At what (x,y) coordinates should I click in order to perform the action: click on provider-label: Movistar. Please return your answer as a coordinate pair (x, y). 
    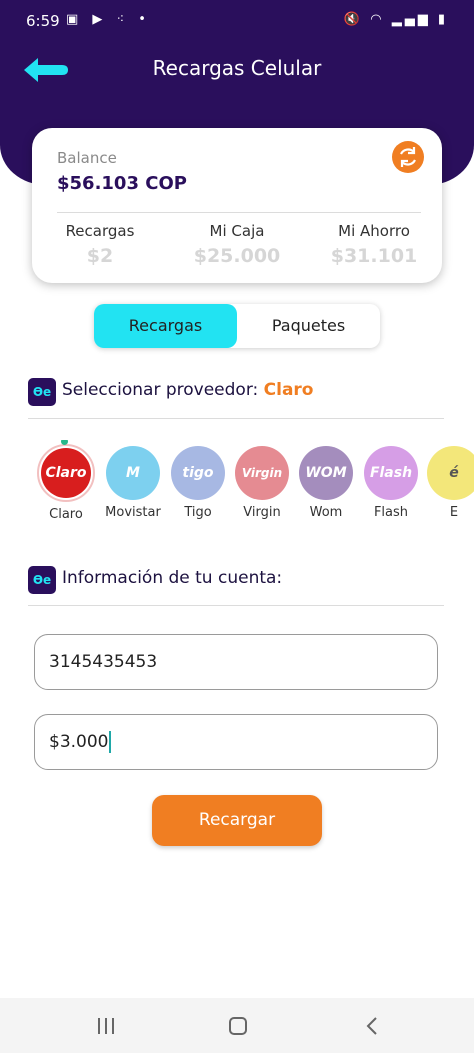
    Looking at the image, I should click on (133, 512).